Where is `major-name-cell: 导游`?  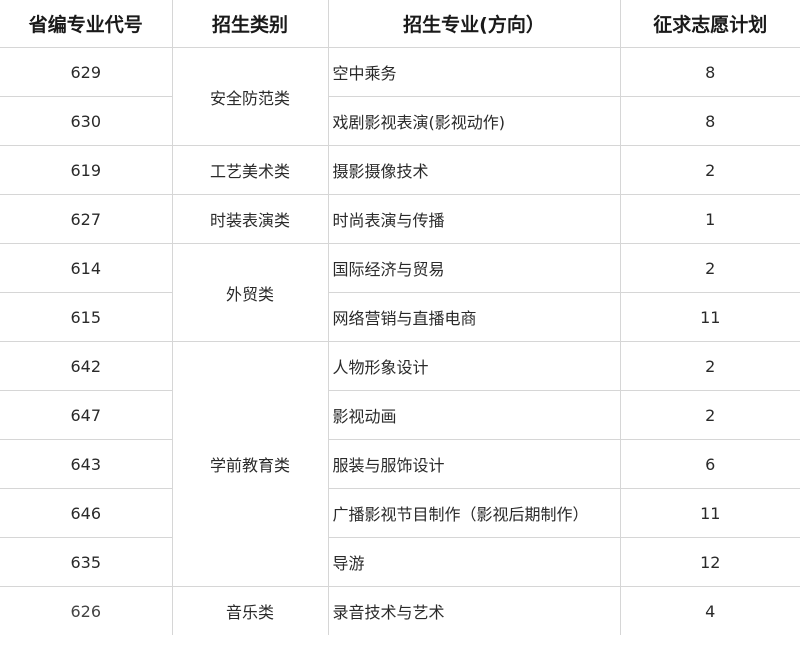
major-name-cell: 导游 is located at coordinates (474, 562).